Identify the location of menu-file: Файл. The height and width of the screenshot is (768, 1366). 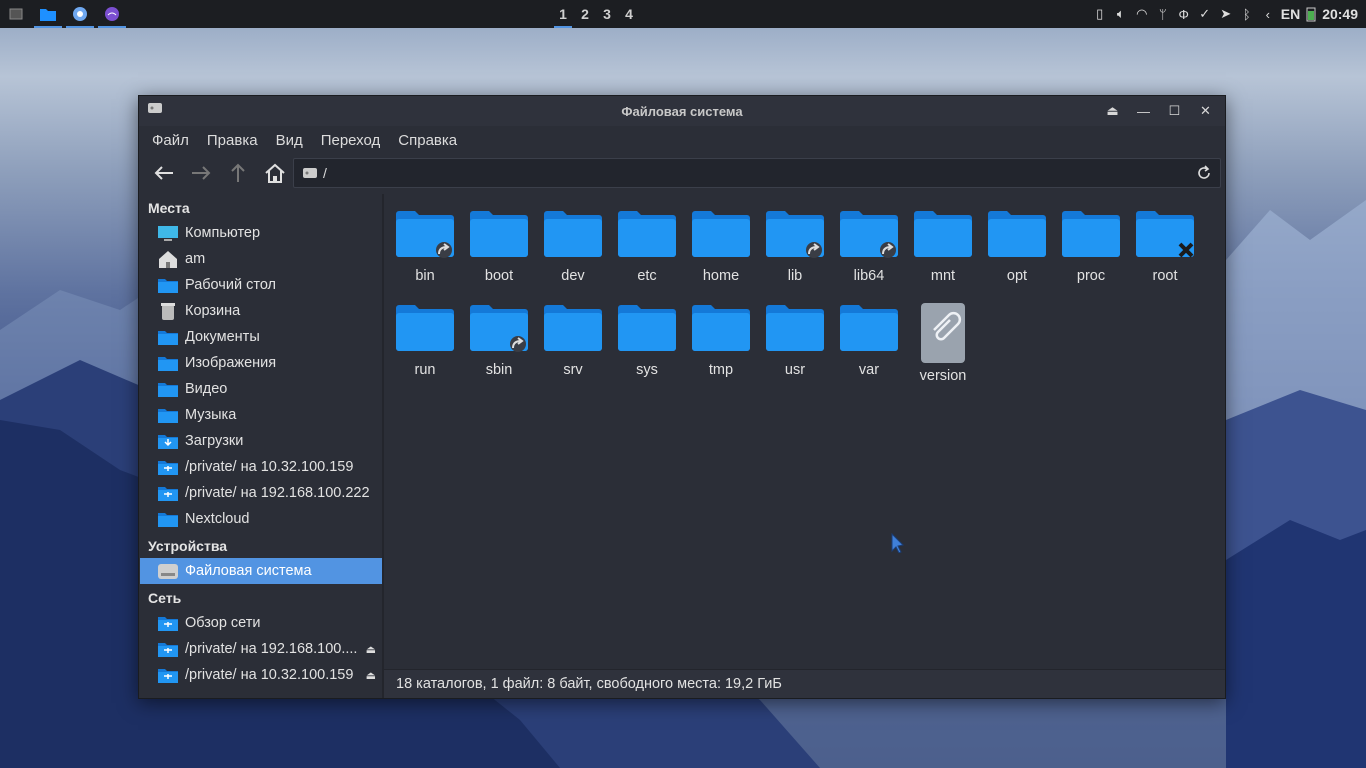
(170, 140).